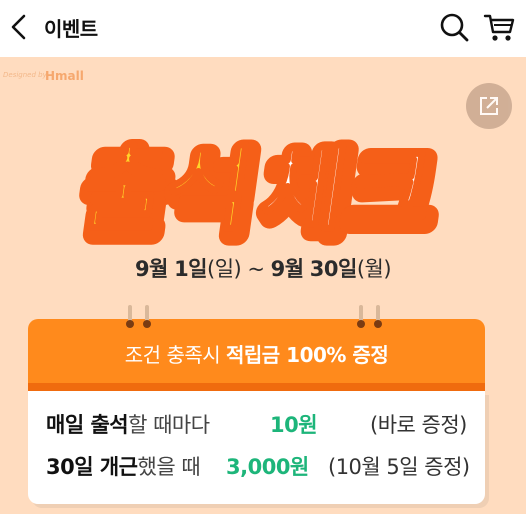 The image size is (526, 514). What do you see at coordinates (25, 75) in the screenshot?
I see `designed-by-text: Designed by` at bounding box center [25, 75].